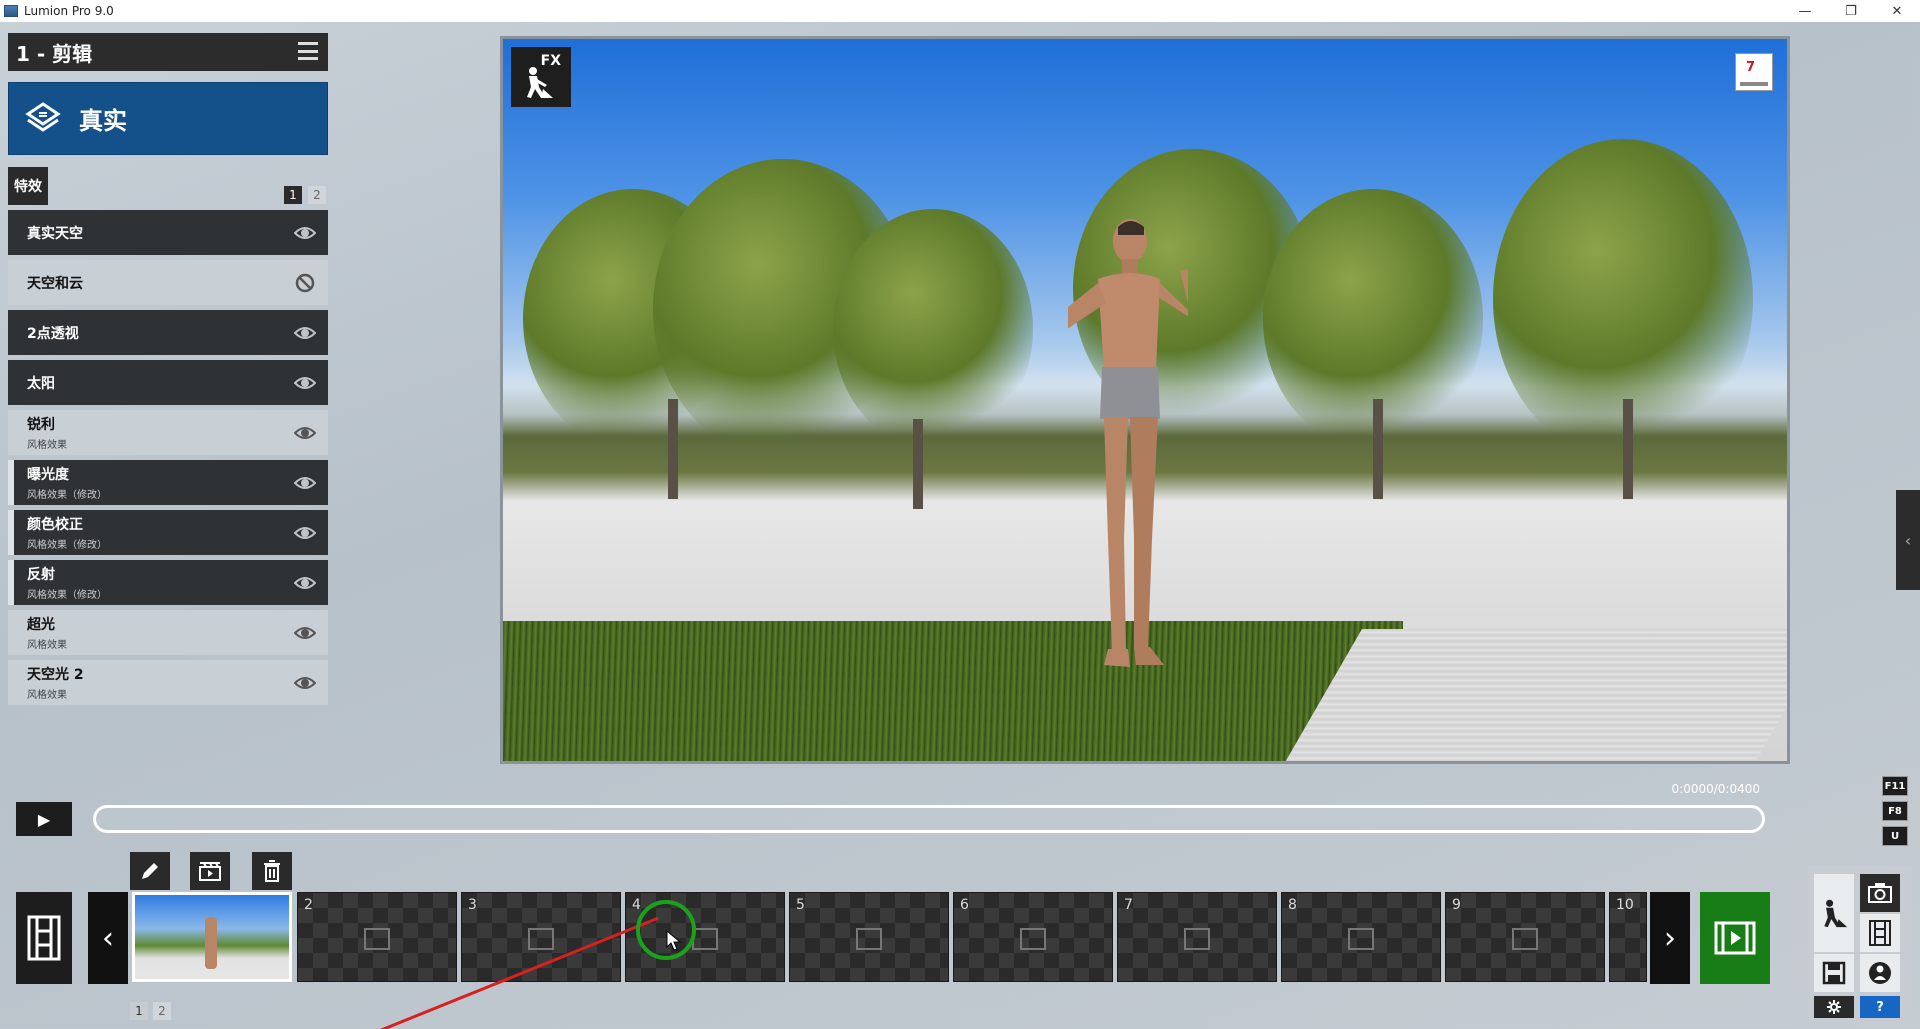 The width and height of the screenshot is (1920, 1029). Describe the element at coordinates (1895, 786) in the screenshot. I see `key-hint-f11: F11` at that location.